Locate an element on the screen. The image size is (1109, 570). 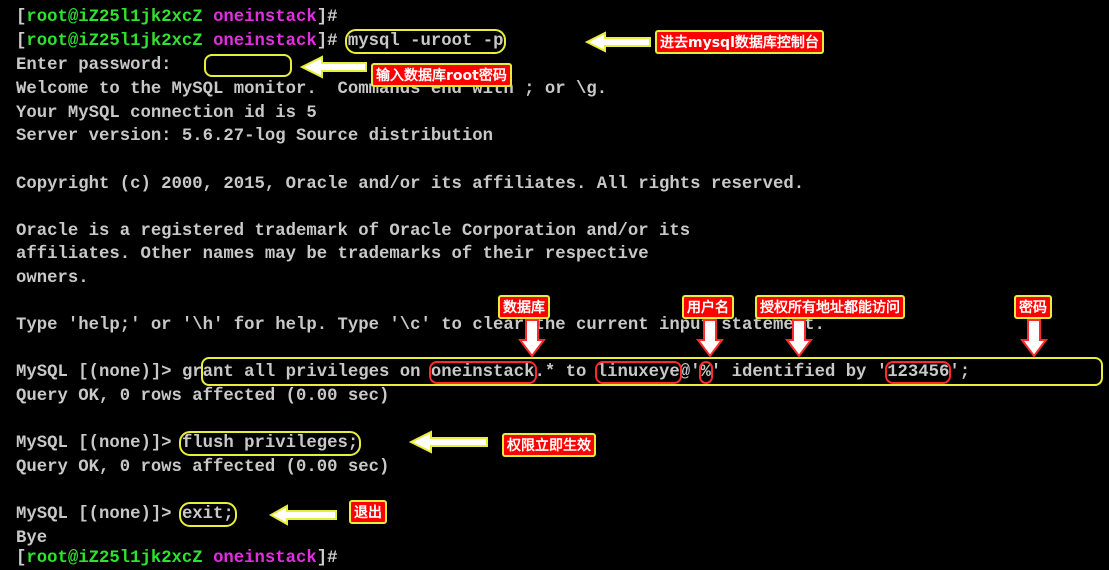
annotation-quit: 退出 is located at coordinates (368, 512).